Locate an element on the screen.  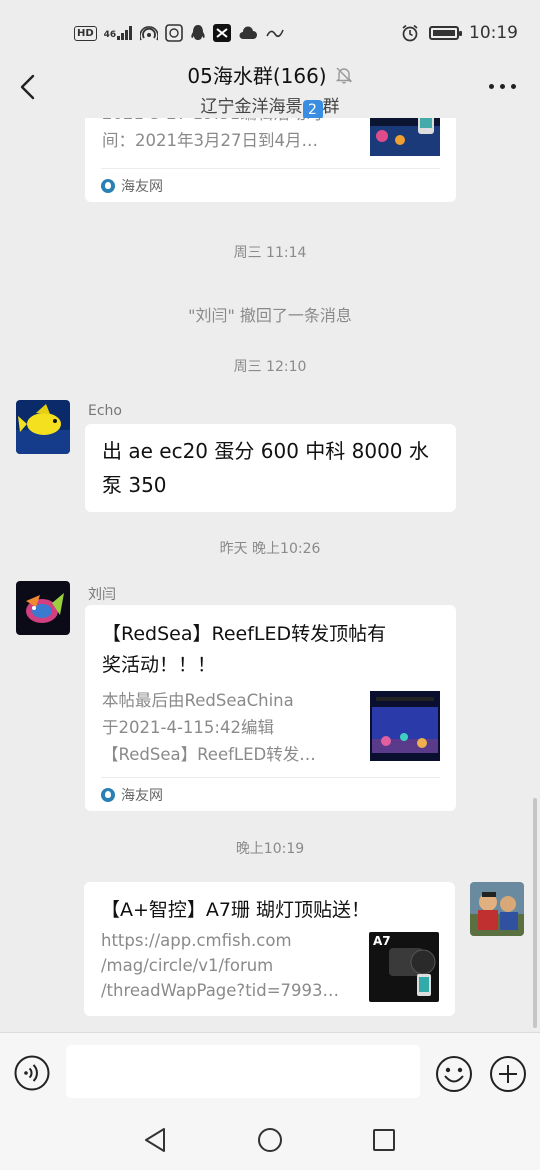
message-input is located at coordinates (243, 1071).